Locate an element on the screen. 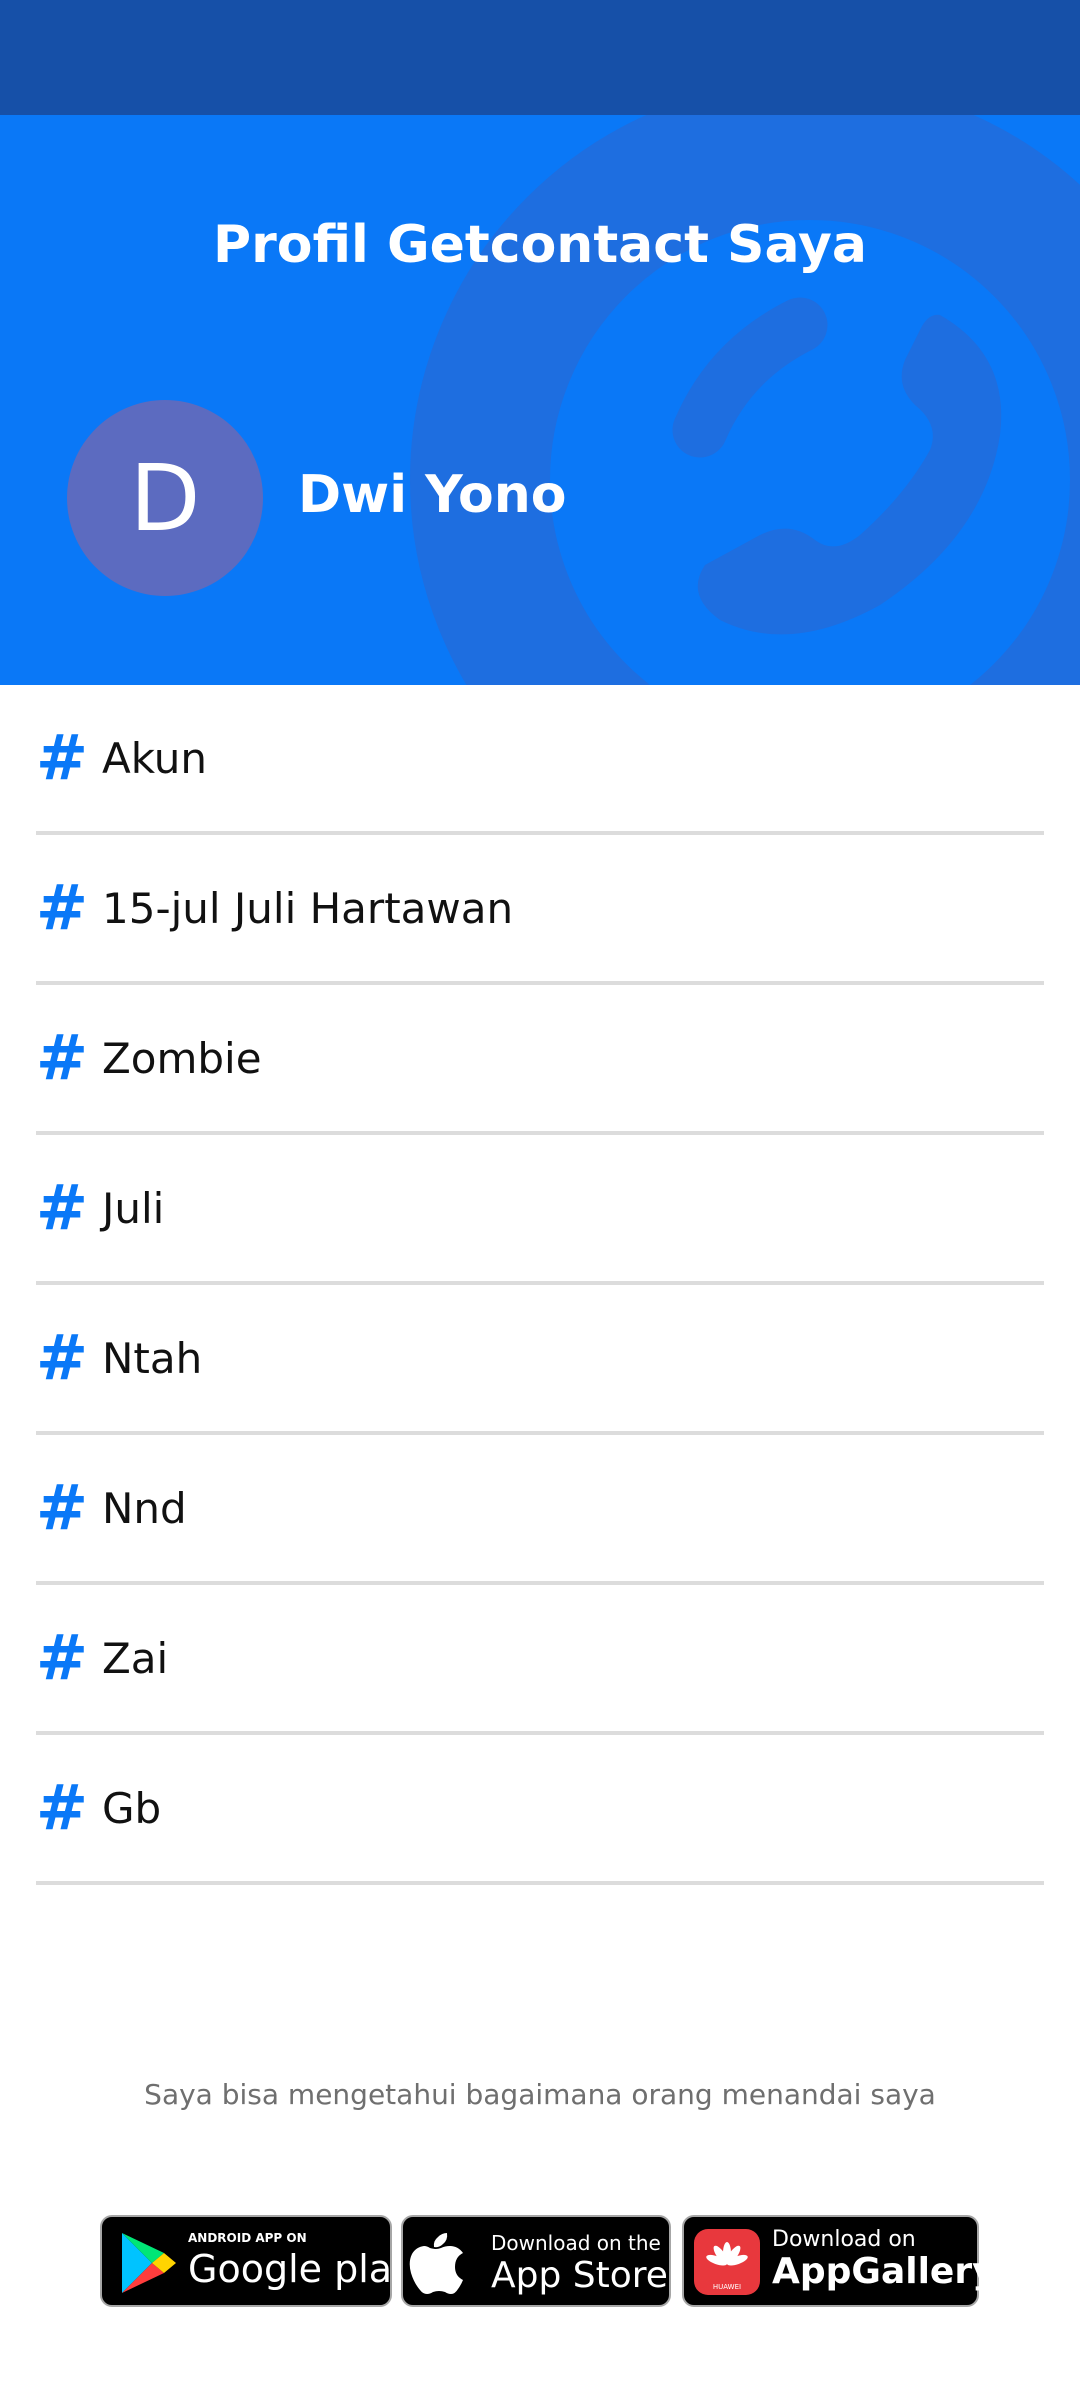 Image resolution: width=1080 pixels, height=2400 pixels. user-name: Dwi Yono is located at coordinates (432, 495).